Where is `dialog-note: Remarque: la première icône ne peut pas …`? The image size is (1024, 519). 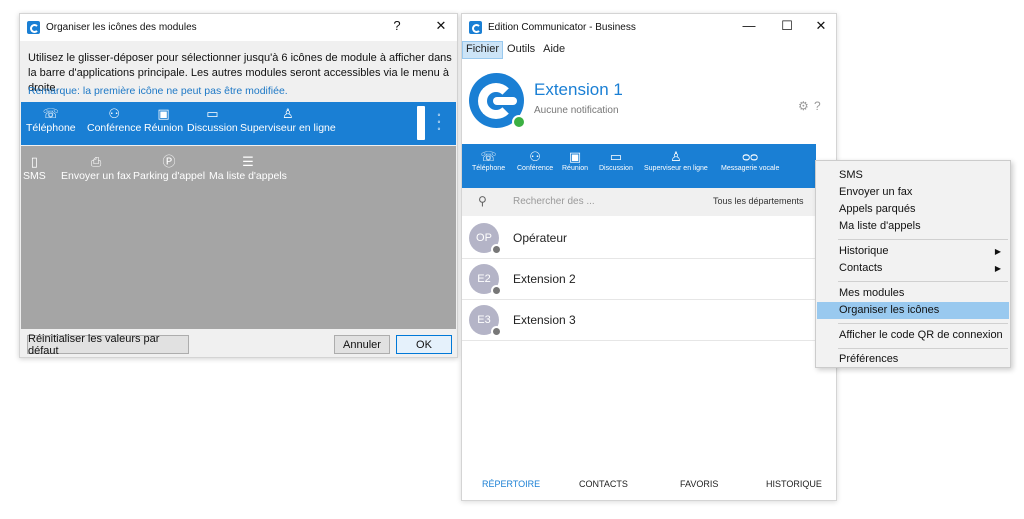 dialog-note: Remarque: la première icône ne peut pas … is located at coordinates (158, 91).